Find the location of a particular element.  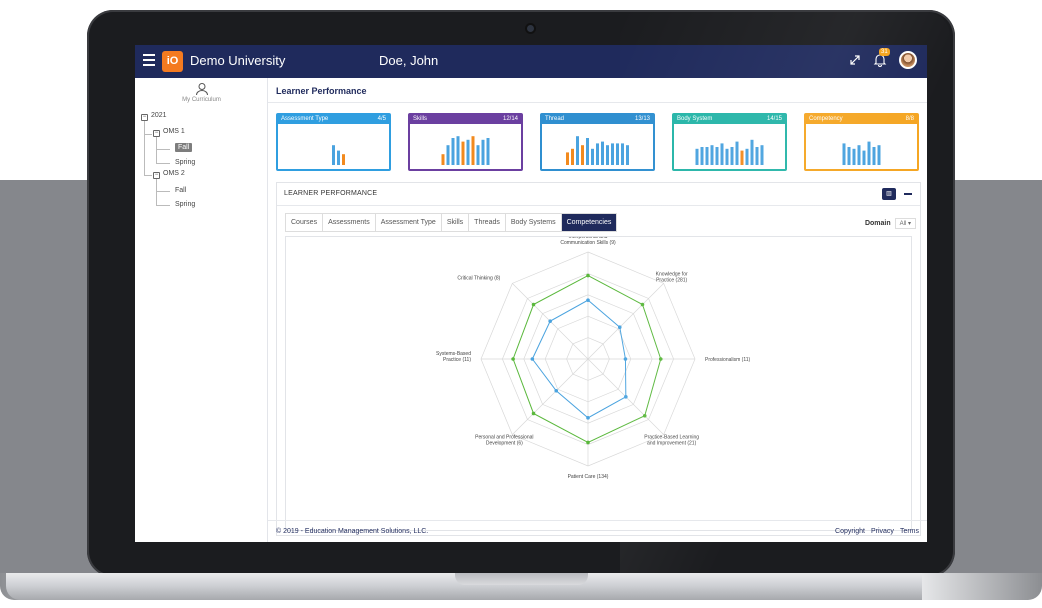

top-bar: iO Demo University Doe, John 31 is located at coordinates (531, 61).